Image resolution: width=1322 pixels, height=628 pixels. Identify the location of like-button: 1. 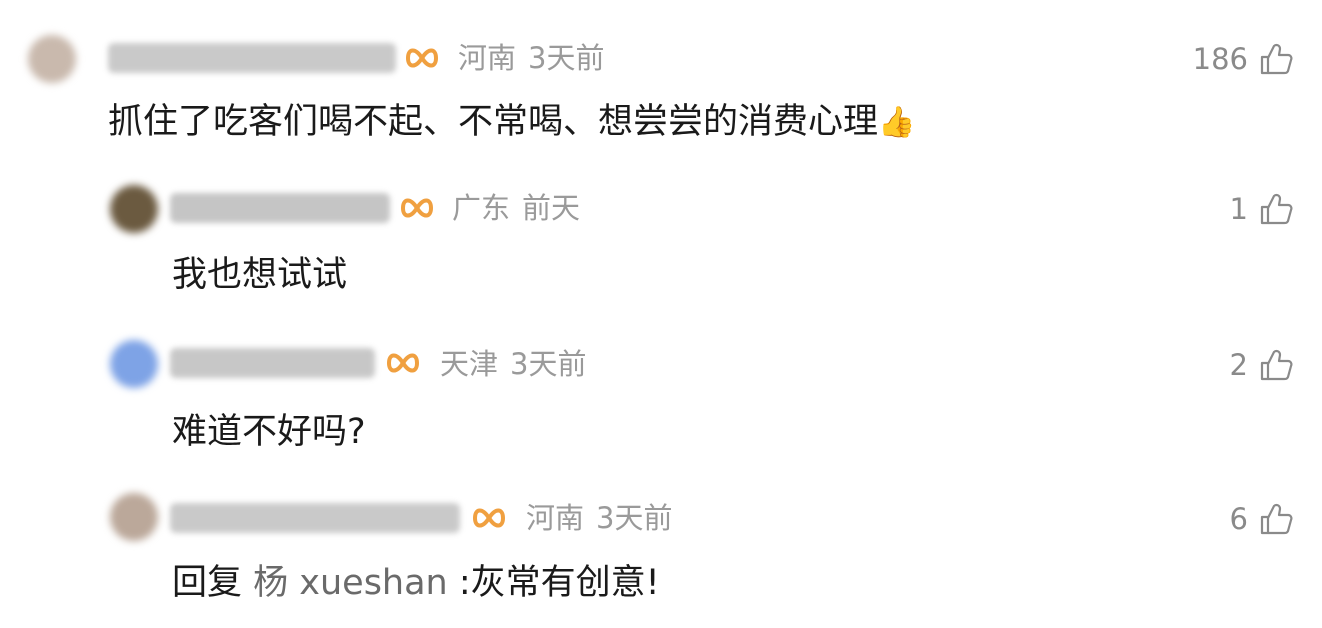
(1262, 209).